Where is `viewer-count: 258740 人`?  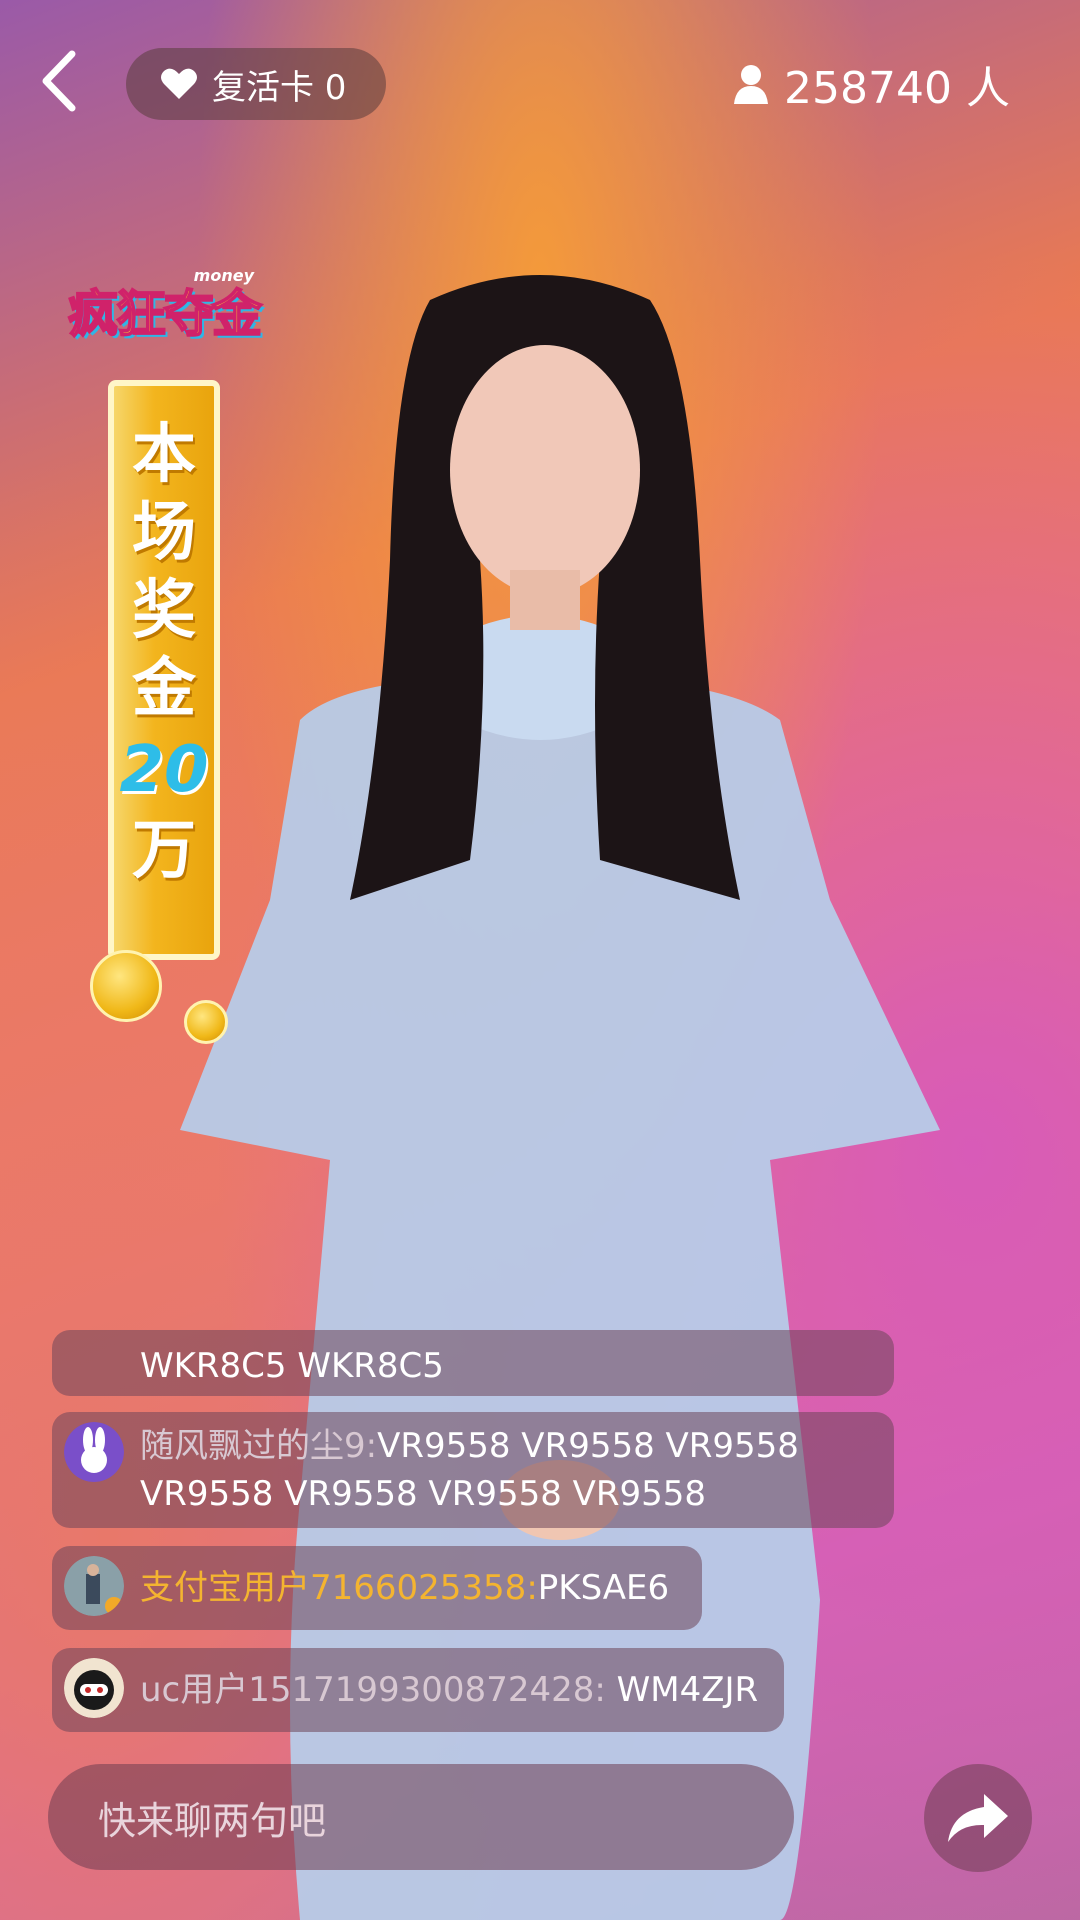
viewer-count: 258740 人 is located at coordinates (872, 85).